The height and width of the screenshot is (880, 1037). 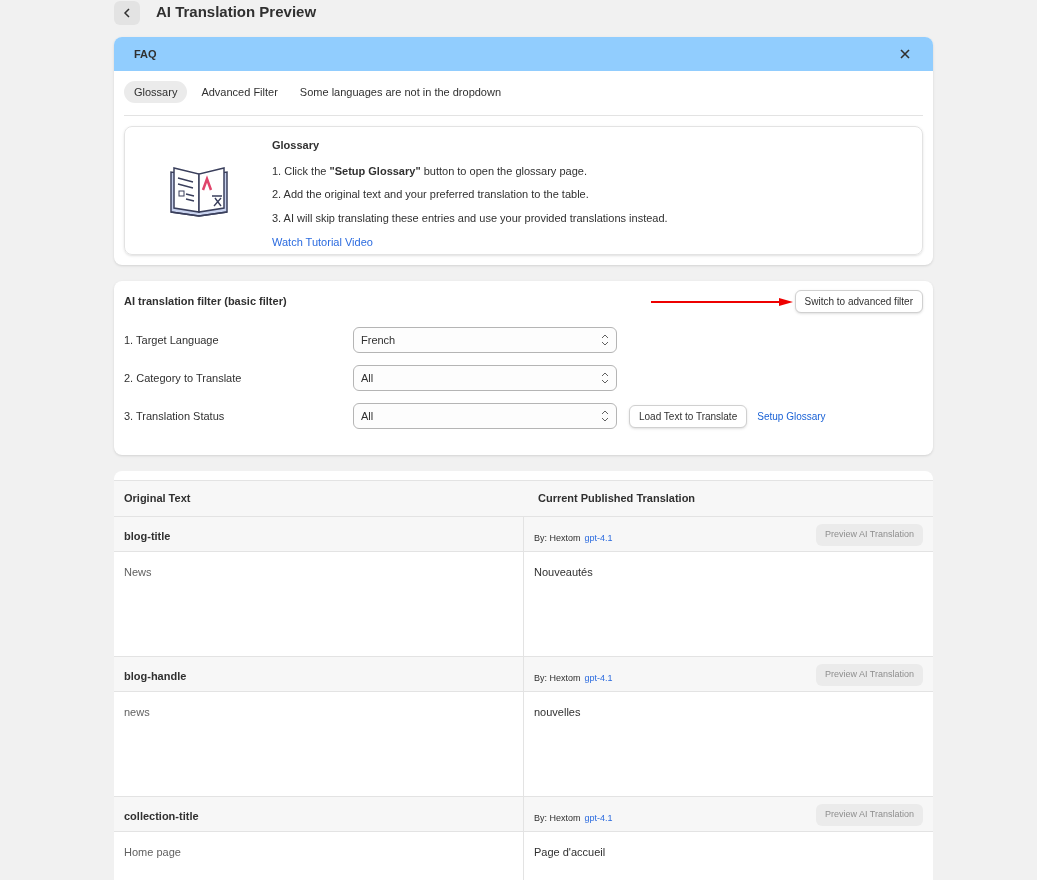 What do you see at coordinates (236, 12) in the screenshot?
I see `page-title: AI Translation Preview` at bounding box center [236, 12].